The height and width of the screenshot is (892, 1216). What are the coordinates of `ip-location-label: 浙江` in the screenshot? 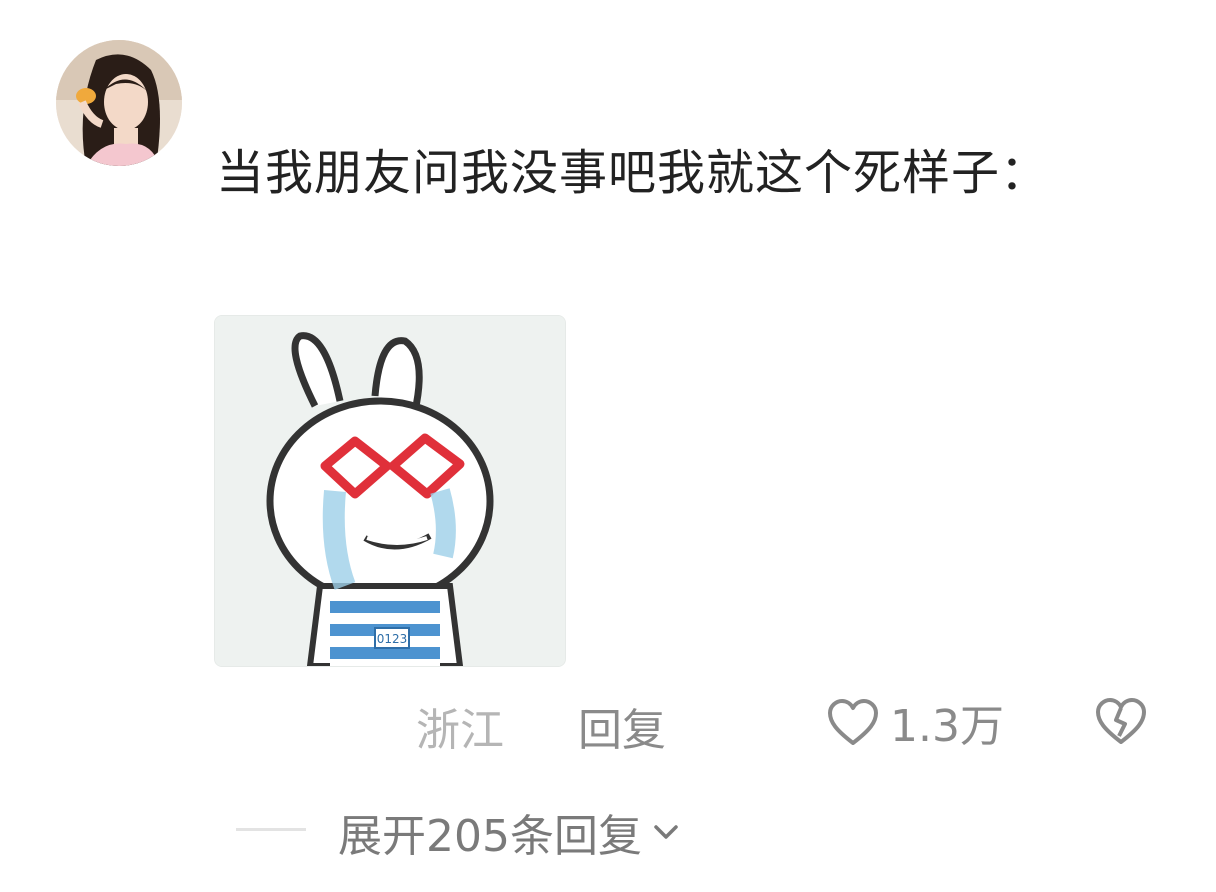 It's located at (460, 730).